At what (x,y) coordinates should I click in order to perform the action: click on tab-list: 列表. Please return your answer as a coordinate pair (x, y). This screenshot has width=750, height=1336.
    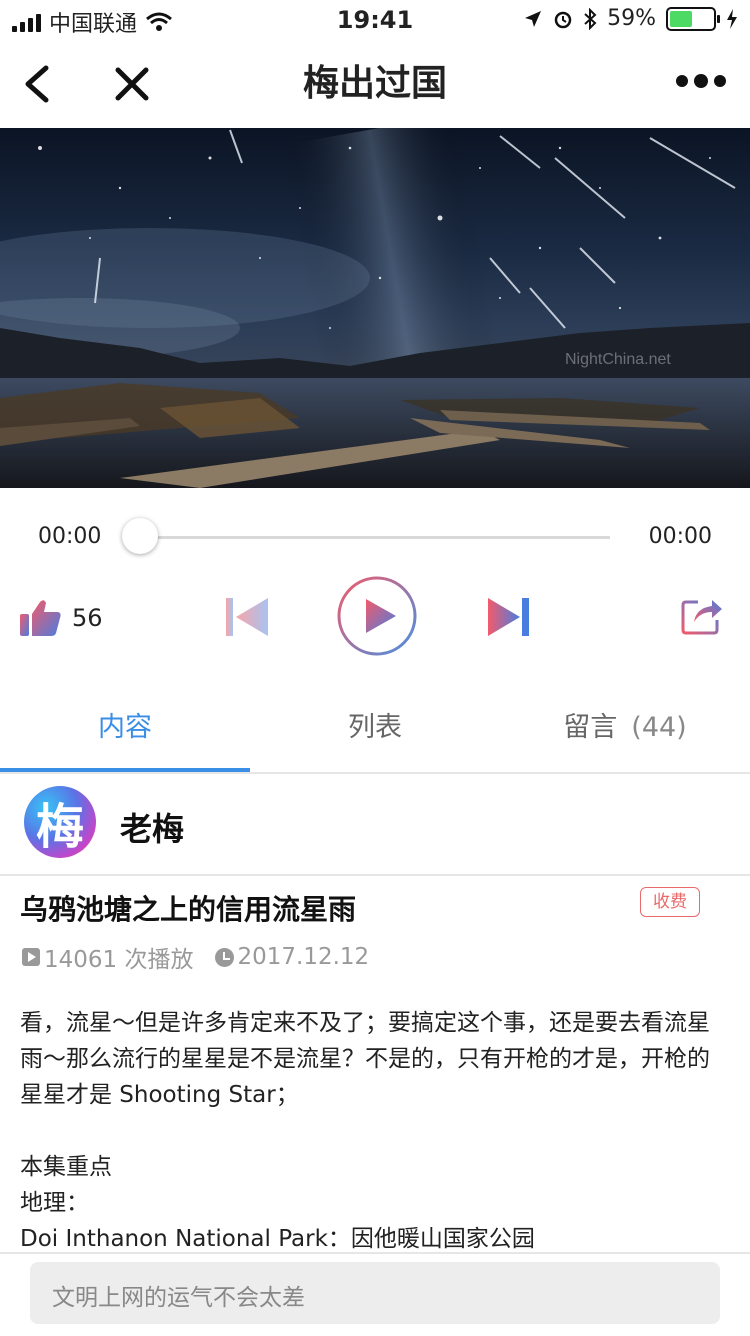
    Looking at the image, I should click on (375, 728).